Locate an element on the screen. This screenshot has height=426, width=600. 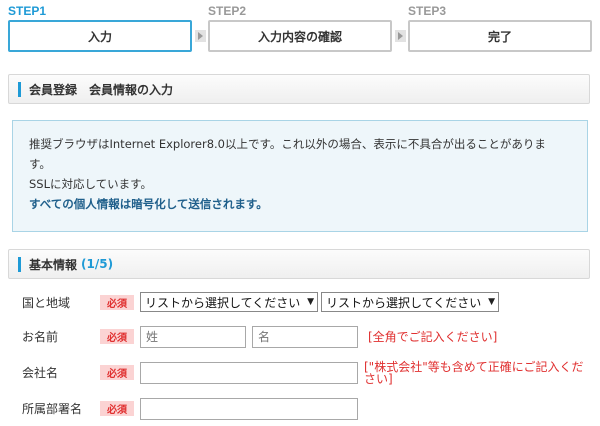
form-row-company: 会社名 必須 ["株式会社"等も含めて正確にご記入くだ さい] is located at coordinates (300, 372).